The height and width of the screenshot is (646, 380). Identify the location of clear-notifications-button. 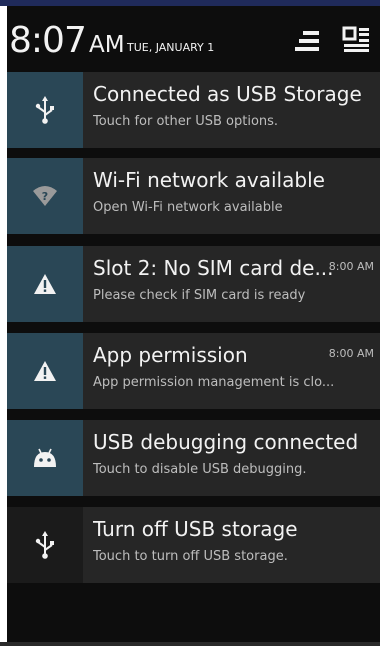
(357, 39).